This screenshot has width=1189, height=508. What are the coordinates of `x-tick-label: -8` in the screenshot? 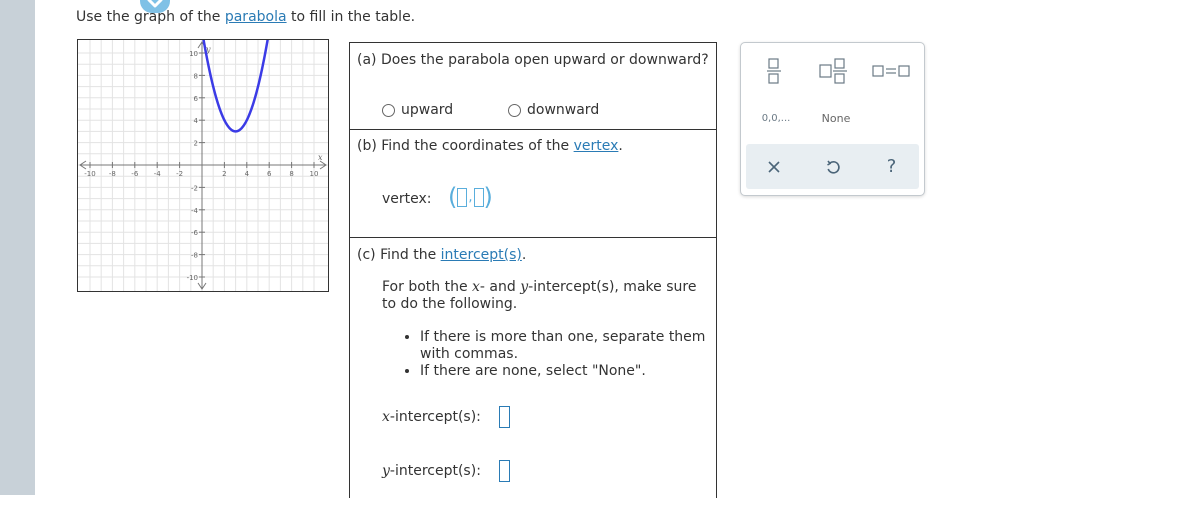 It's located at (112, 174).